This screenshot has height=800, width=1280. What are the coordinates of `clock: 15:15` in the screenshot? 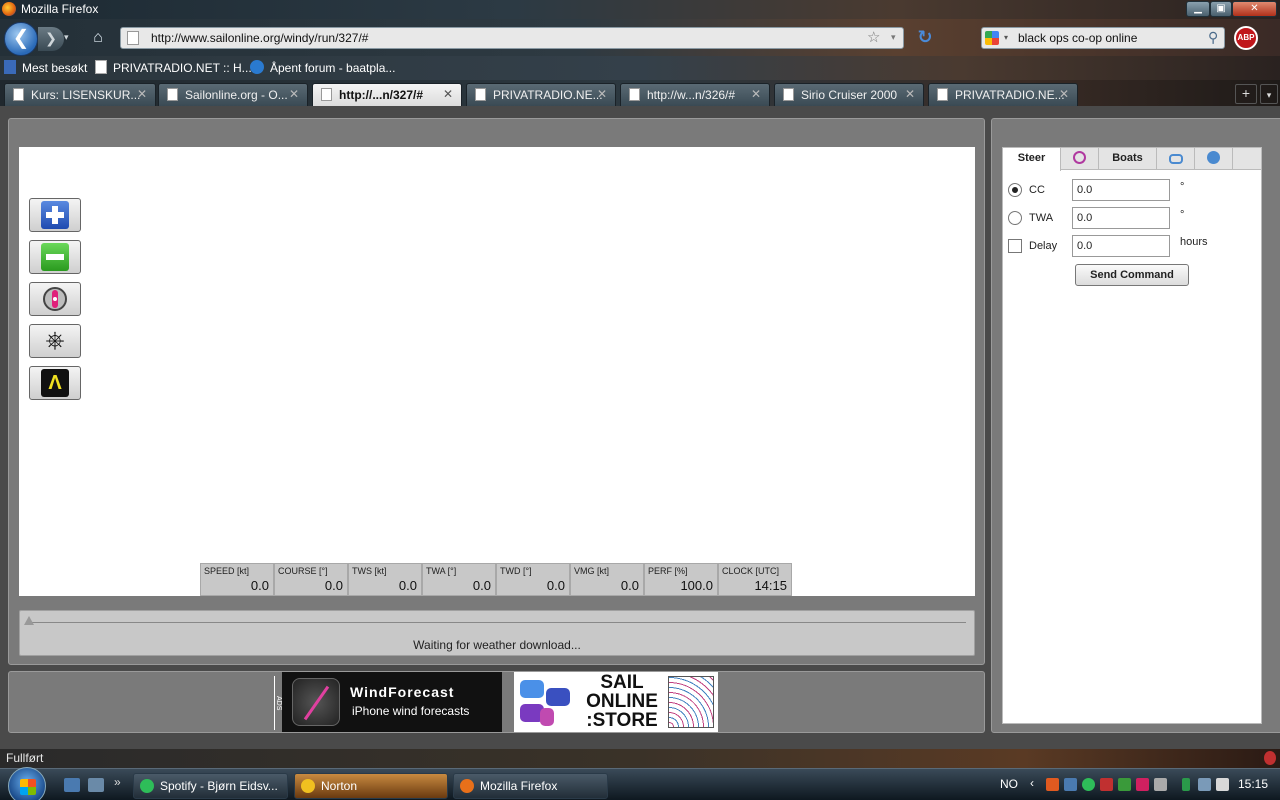 It's located at (1253, 784).